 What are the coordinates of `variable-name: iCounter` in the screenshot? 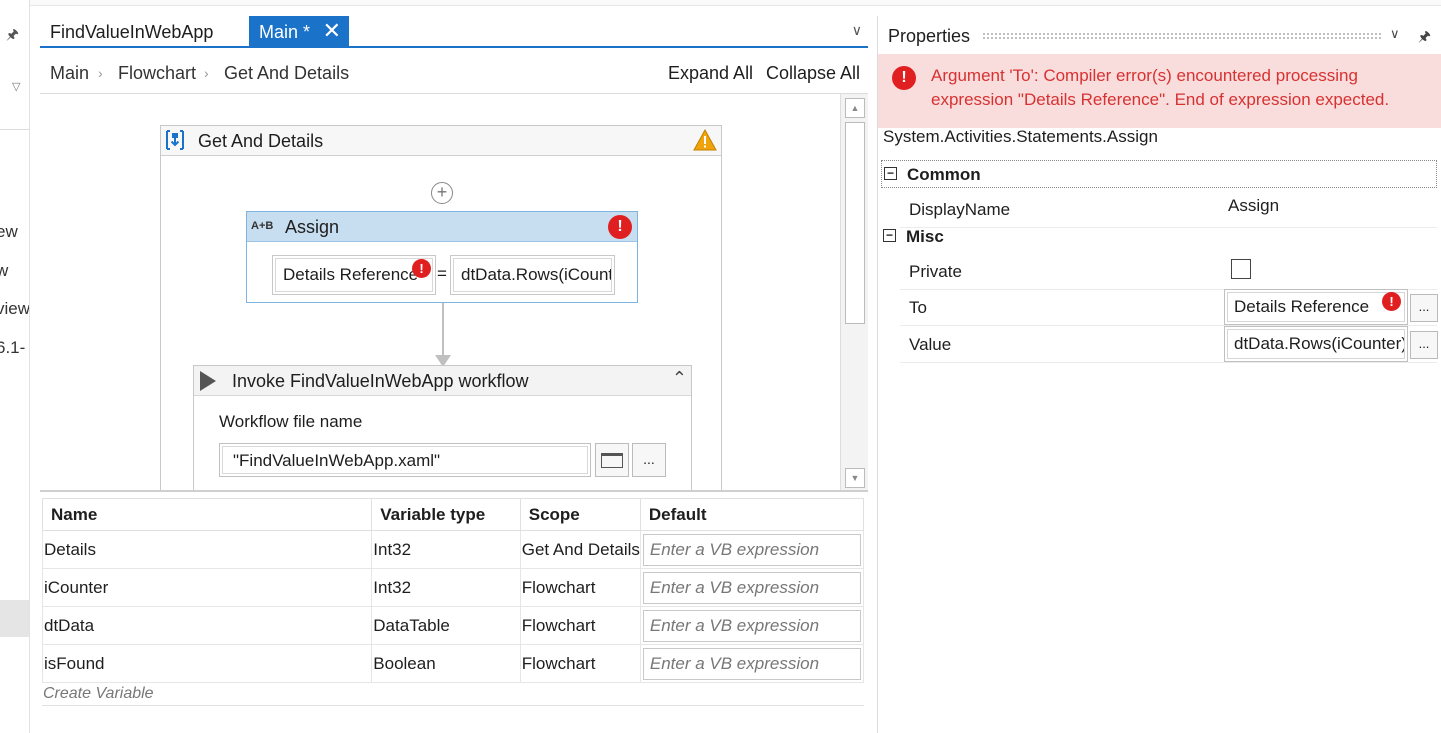 It's located at (207, 587).